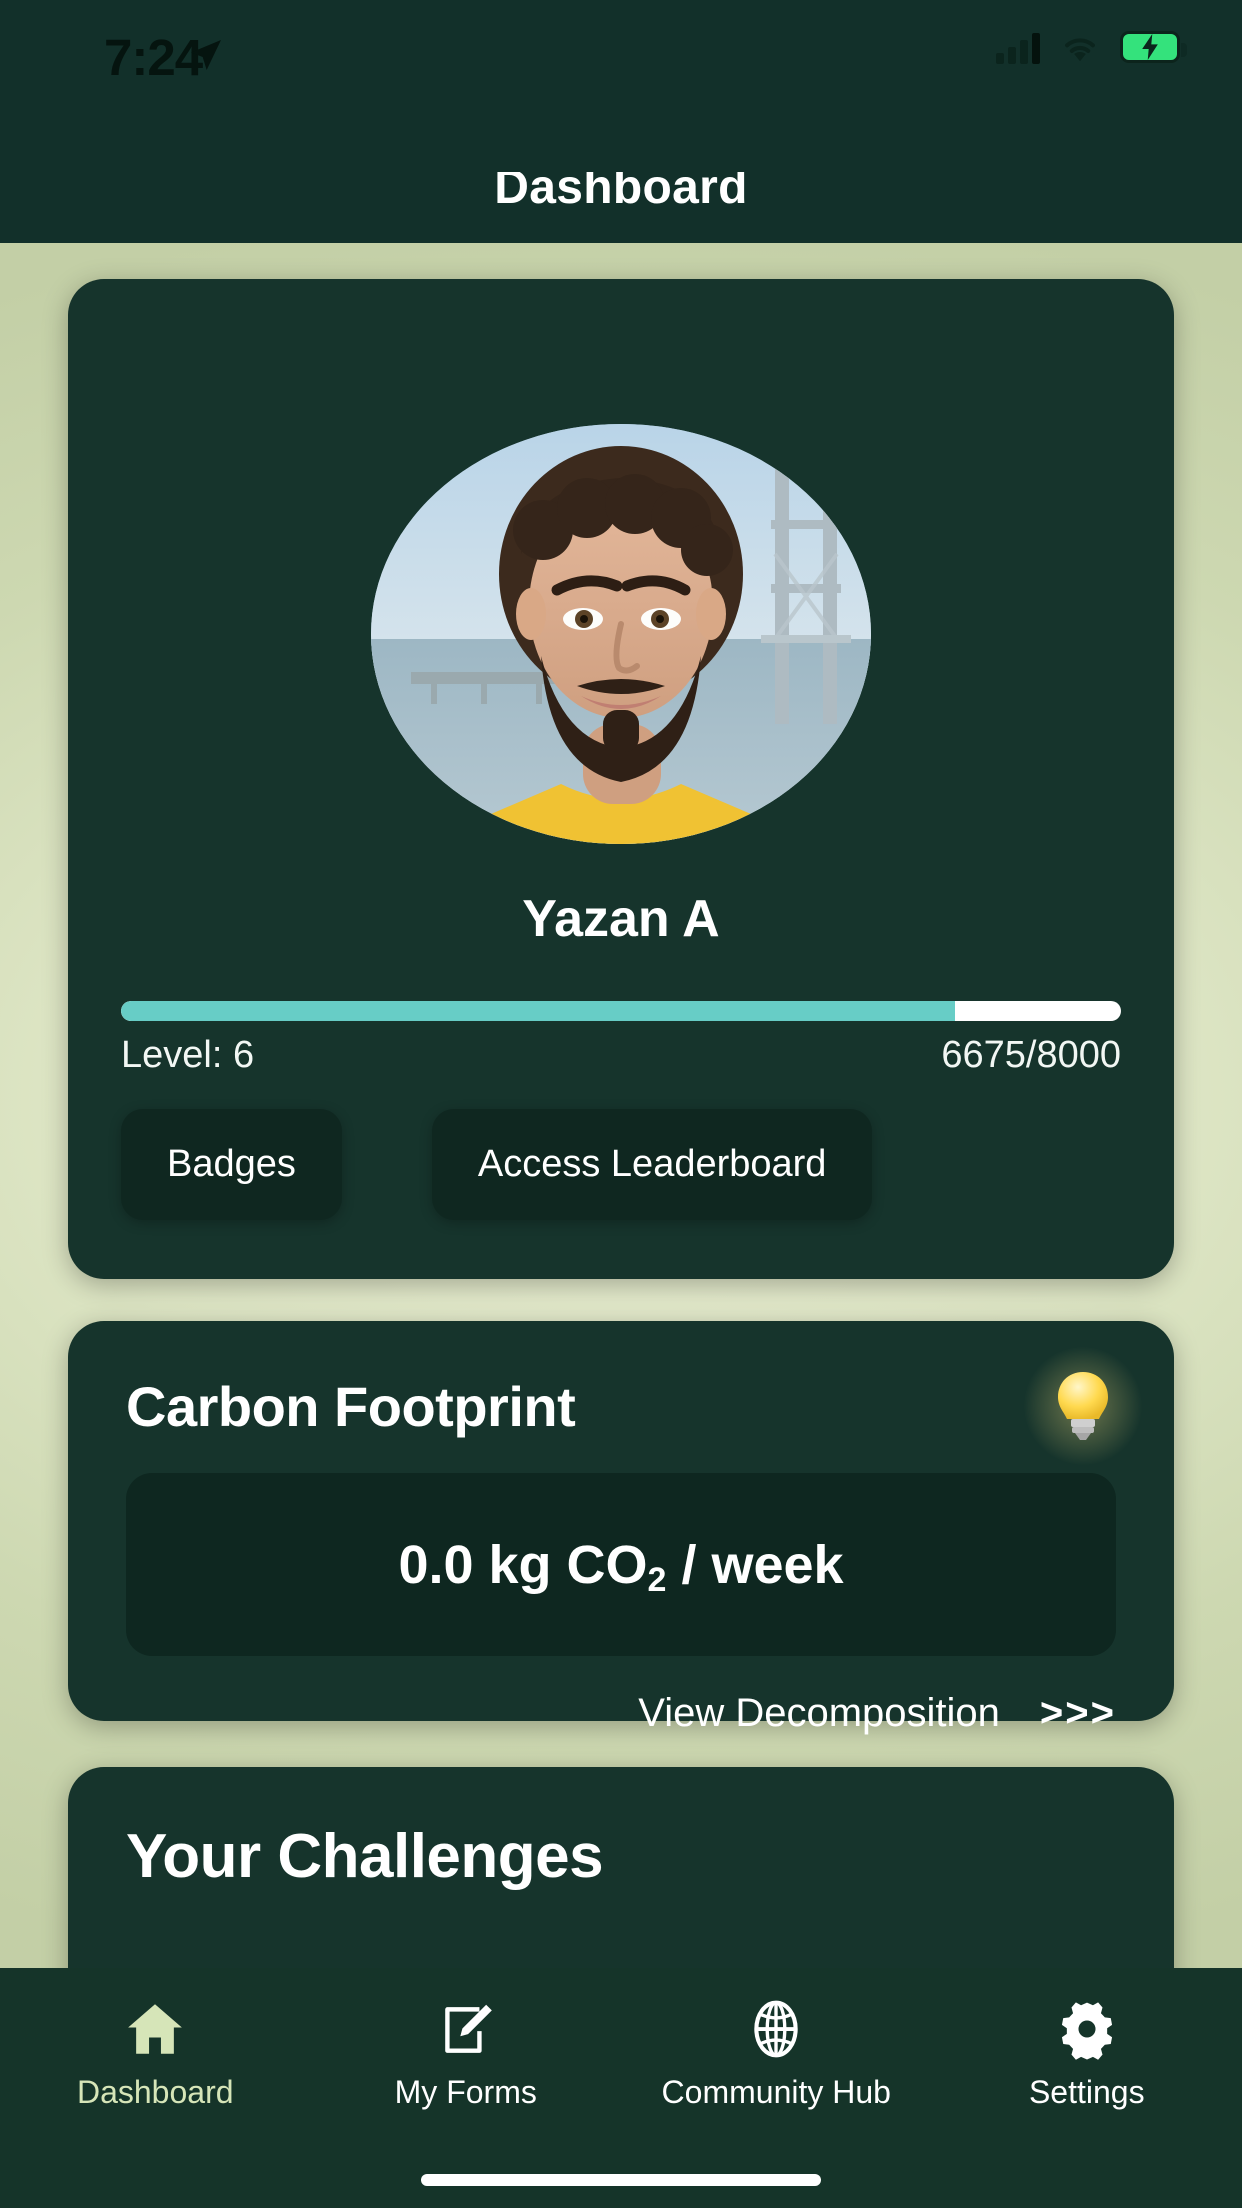  What do you see at coordinates (621, 919) in the screenshot?
I see `profile-name: Yazan A` at bounding box center [621, 919].